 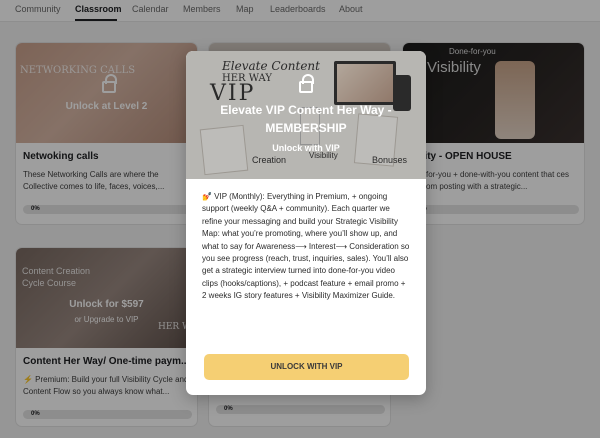 What do you see at coordinates (306, 148) in the screenshot?
I see `modal-subtitle: Unlock with VIP` at bounding box center [306, 148].